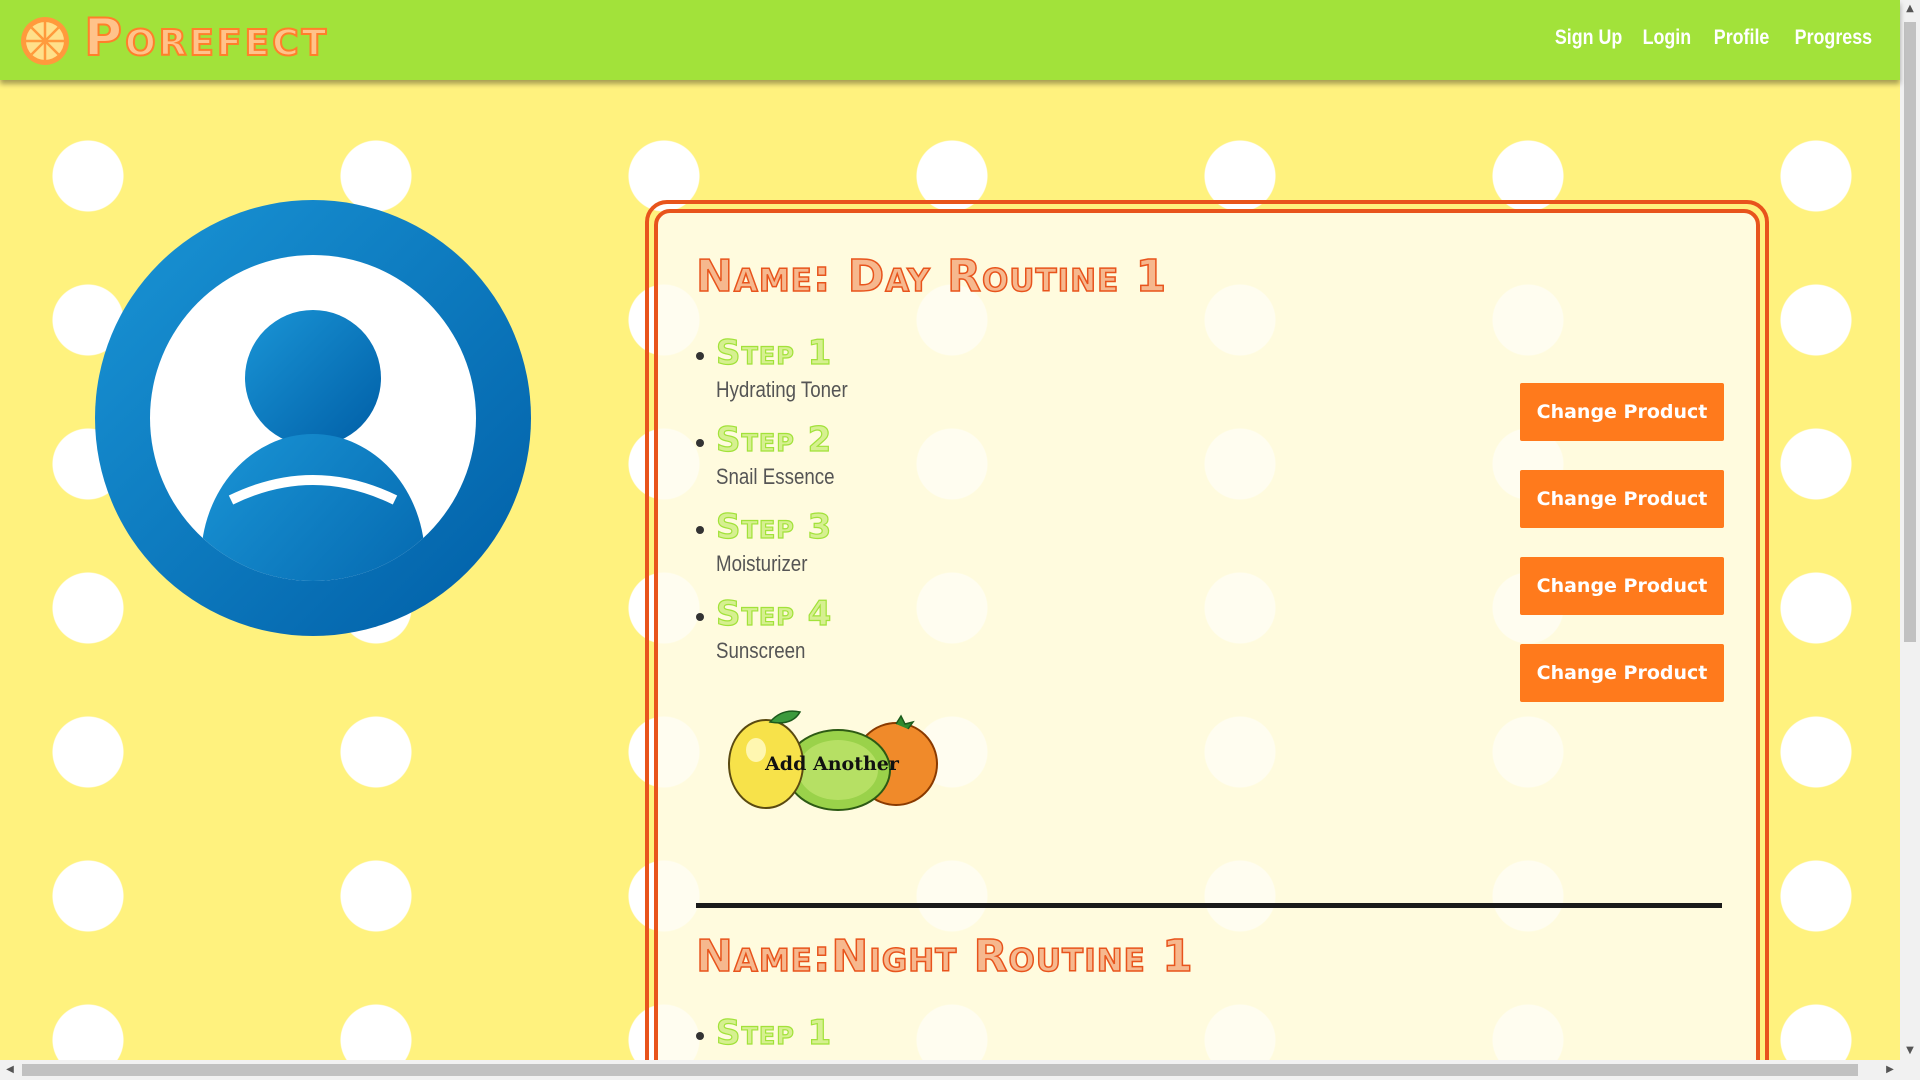 The width and height of the screenshot is (1920, 1080). I want to click on horizontal-scrollbar: ◀ ▶, so click(960, 1070).